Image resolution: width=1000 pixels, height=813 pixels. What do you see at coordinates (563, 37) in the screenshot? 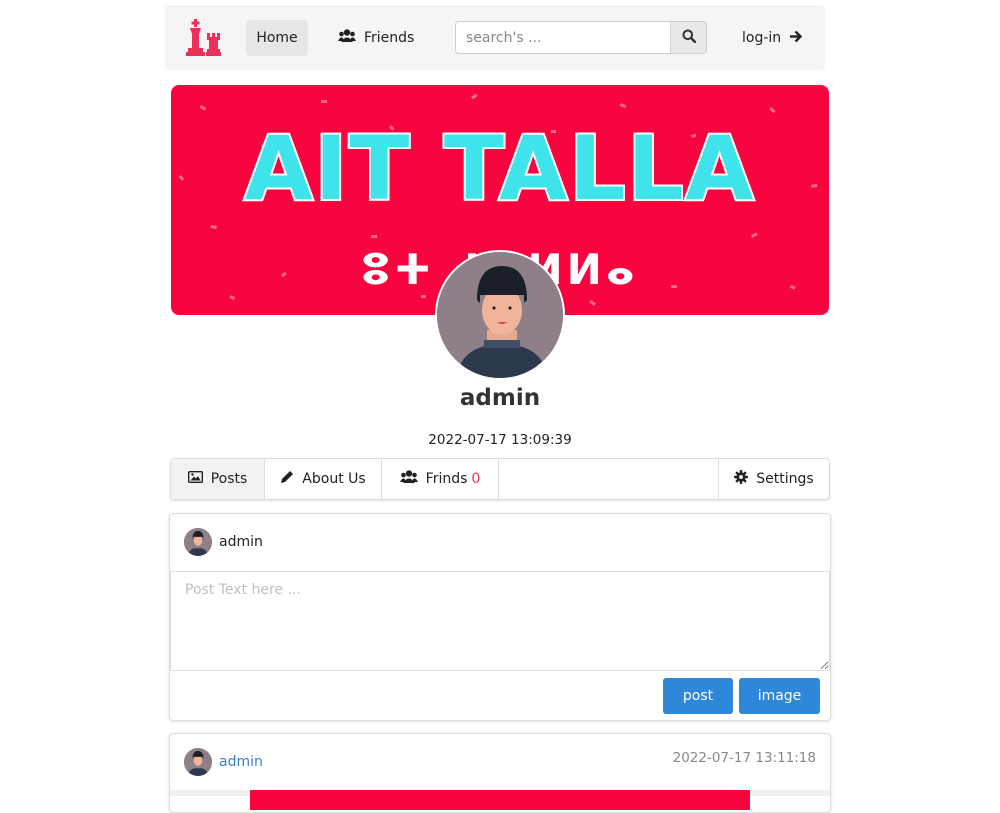
I see `search-input` at bounding box center [563, 37].